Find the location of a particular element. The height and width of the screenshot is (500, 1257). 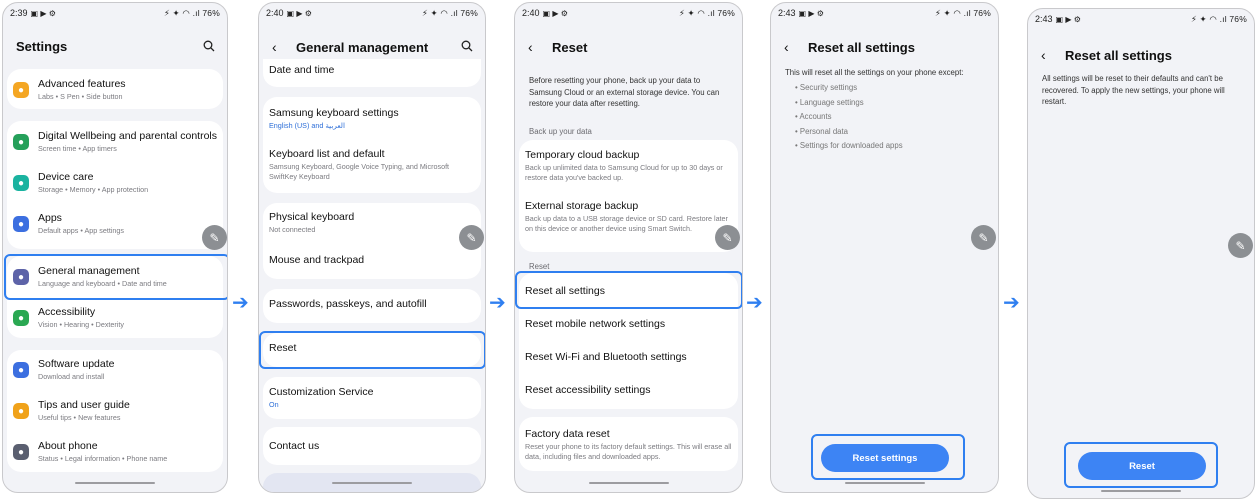

row-title: Temporary cloud backup is located at coordinates (582, 155).